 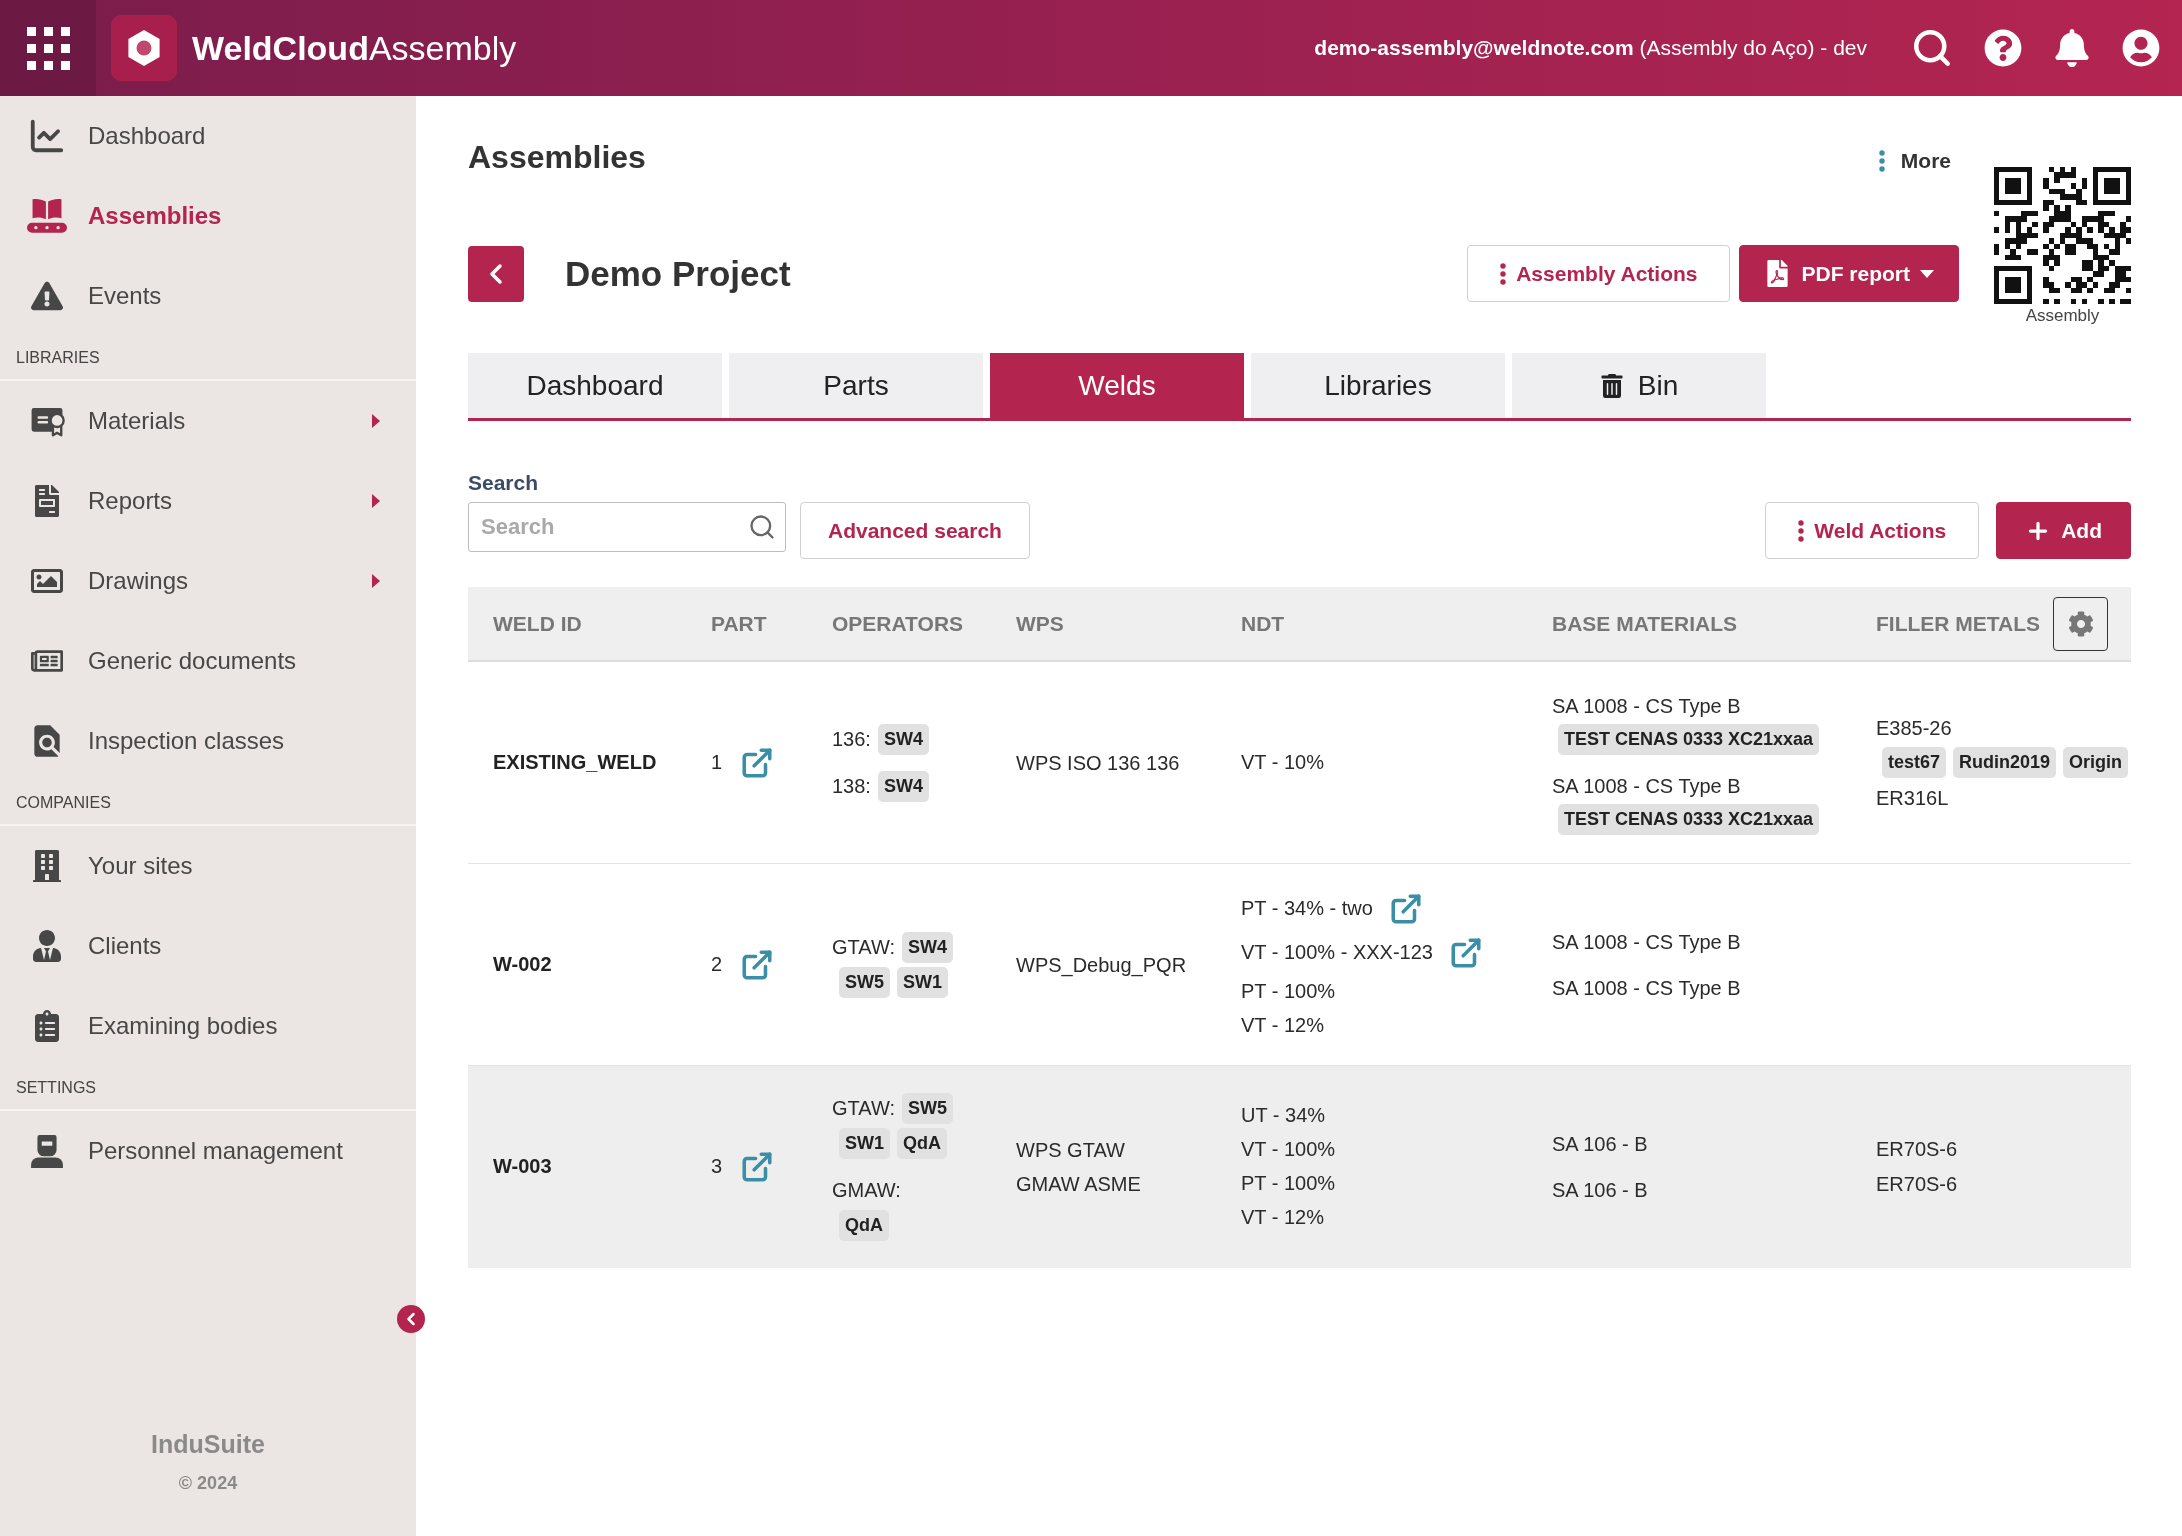 I want to click on tab: Bin, so click(x=1639, y=385).